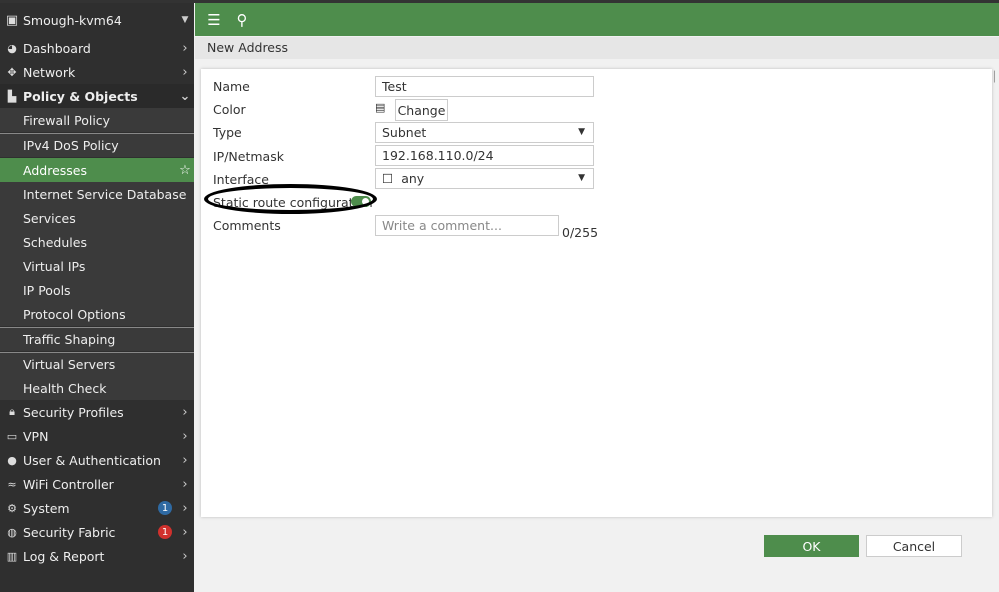 The width and height of the screenshot is (999, 592). Describe the element at coordinates (97, 194) in the screenshot. I see `sidebar-item-internet-service-database: Internet Service Database` at that location.